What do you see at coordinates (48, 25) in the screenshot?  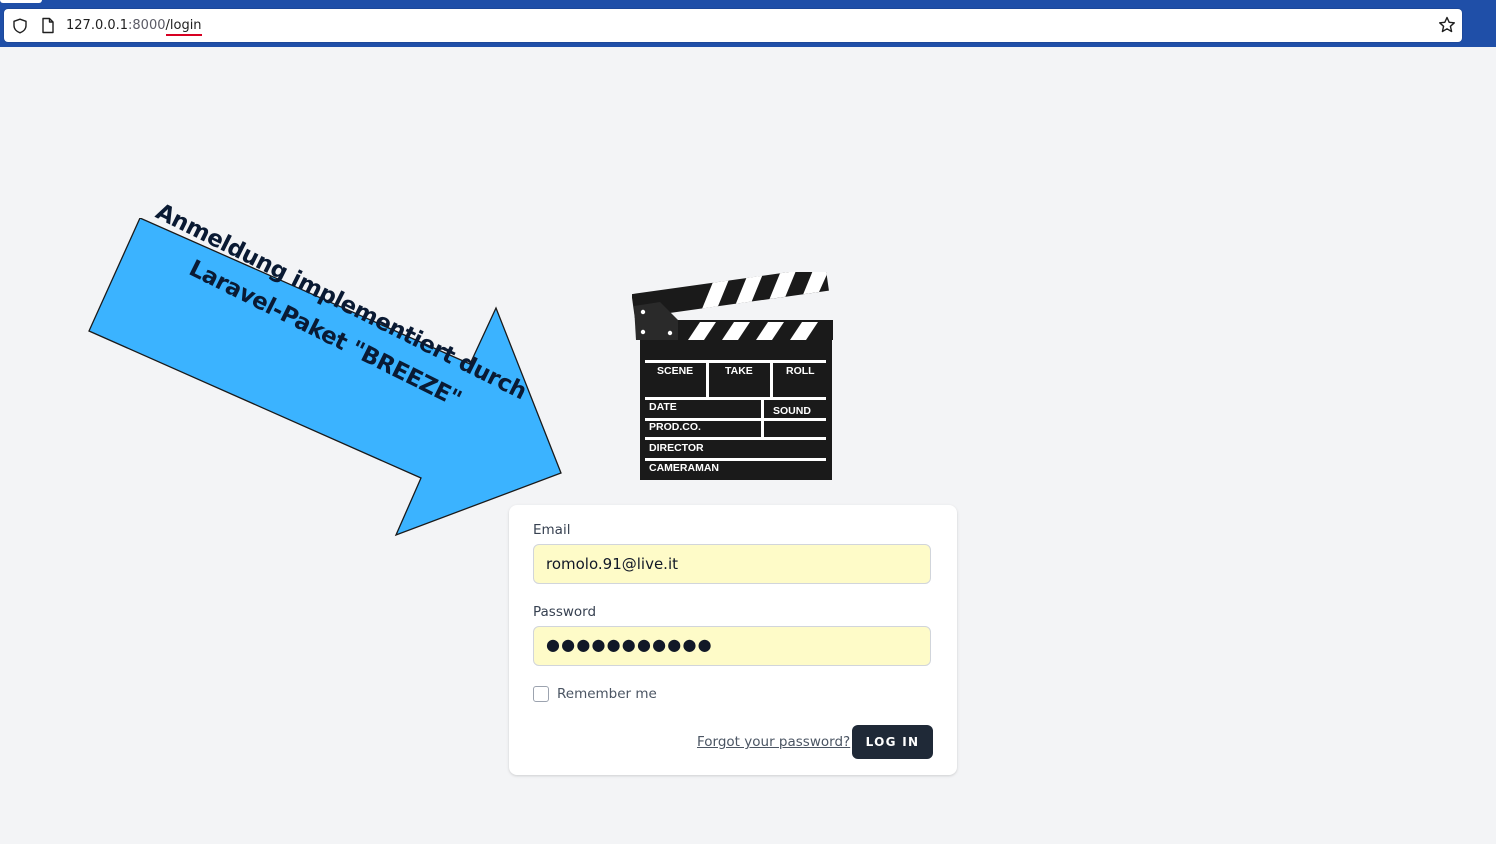 I see `page-icon` at bounding box center [48, 25].